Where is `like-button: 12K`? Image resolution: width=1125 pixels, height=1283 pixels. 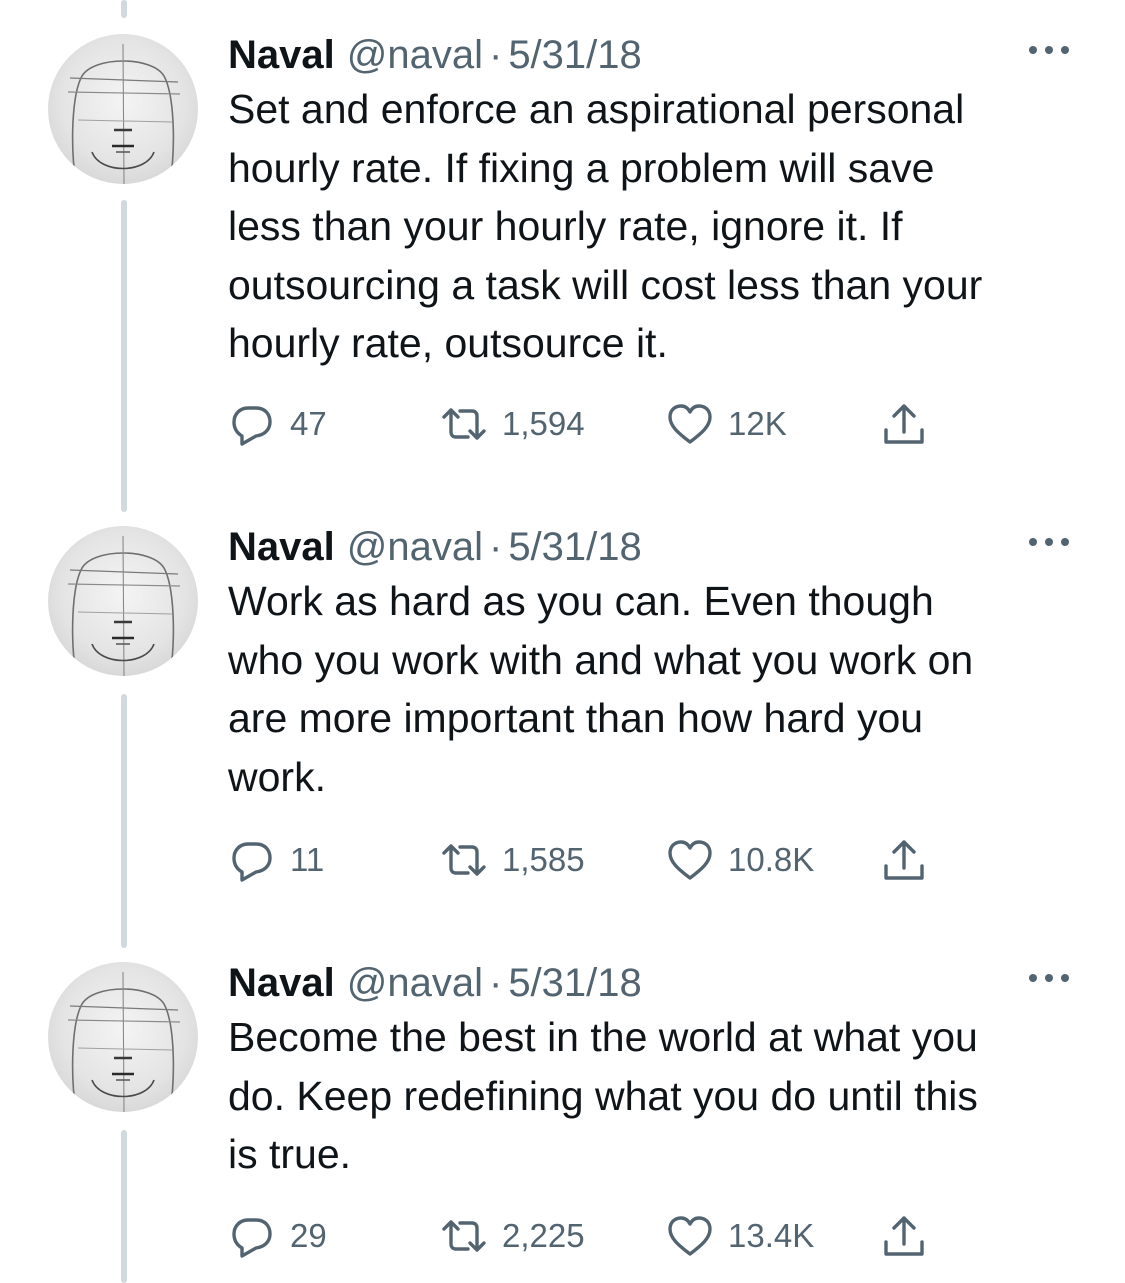
like-button: 12K is located at coordinates (726, 424).